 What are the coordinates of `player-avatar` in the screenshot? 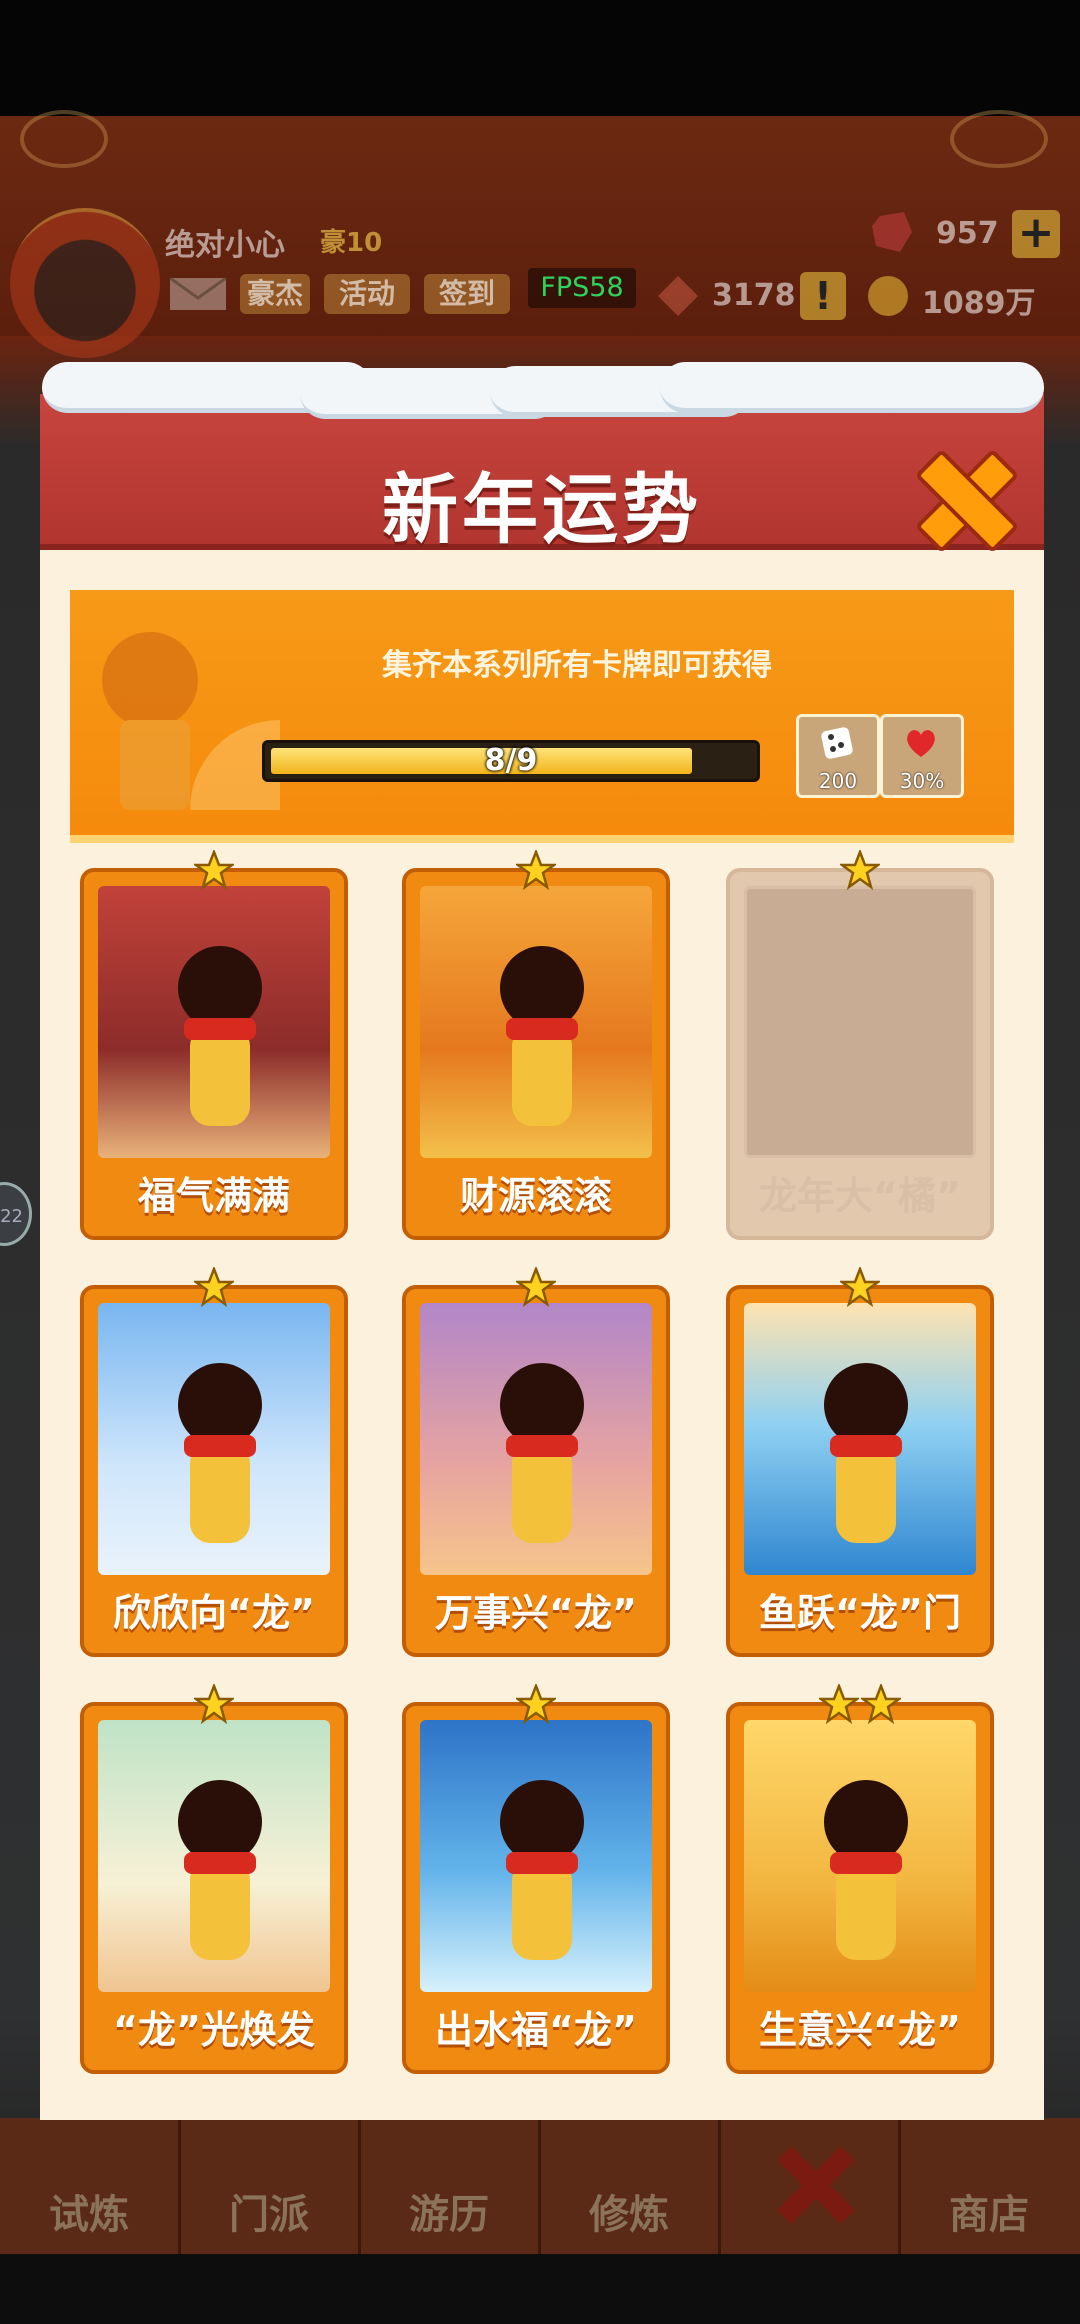 It's located at (85, 283).